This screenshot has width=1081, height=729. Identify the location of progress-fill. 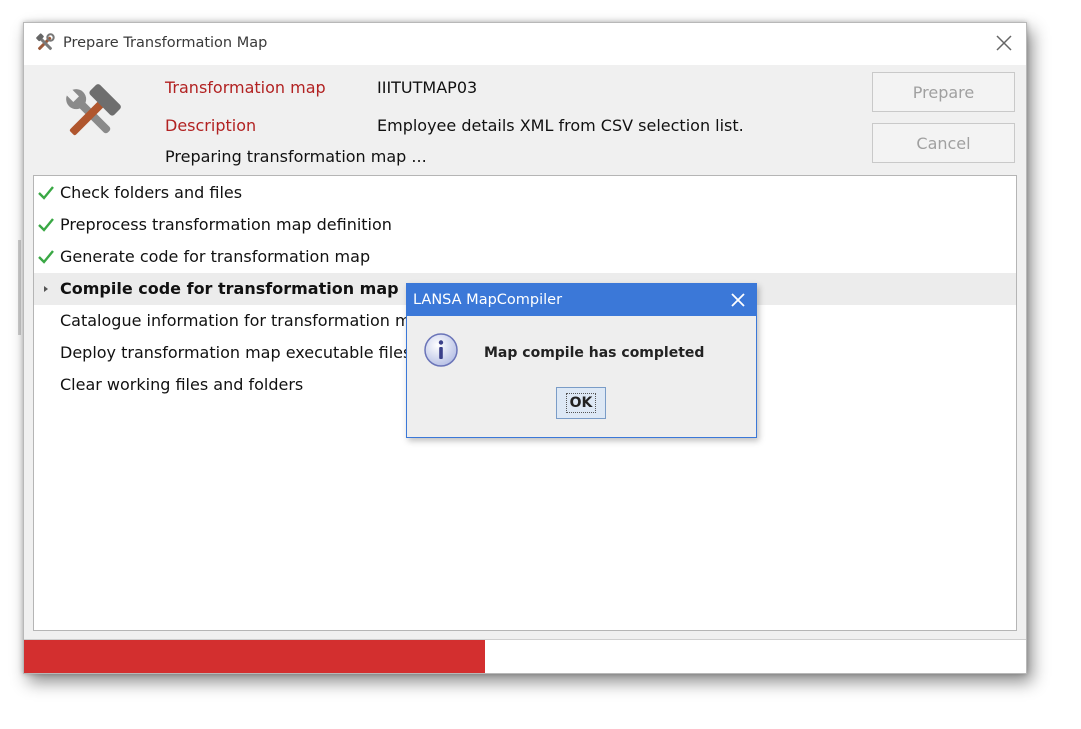
(254, 656).